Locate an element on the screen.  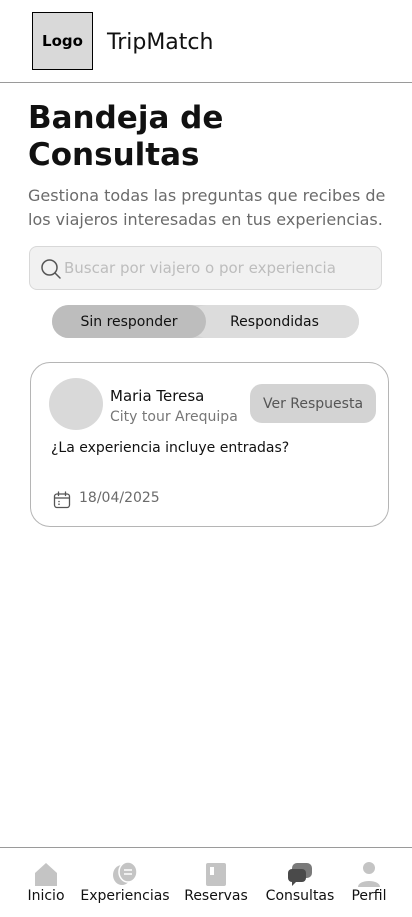
tab-sin-responder: Sin responder is located at coordinates (129, 321).